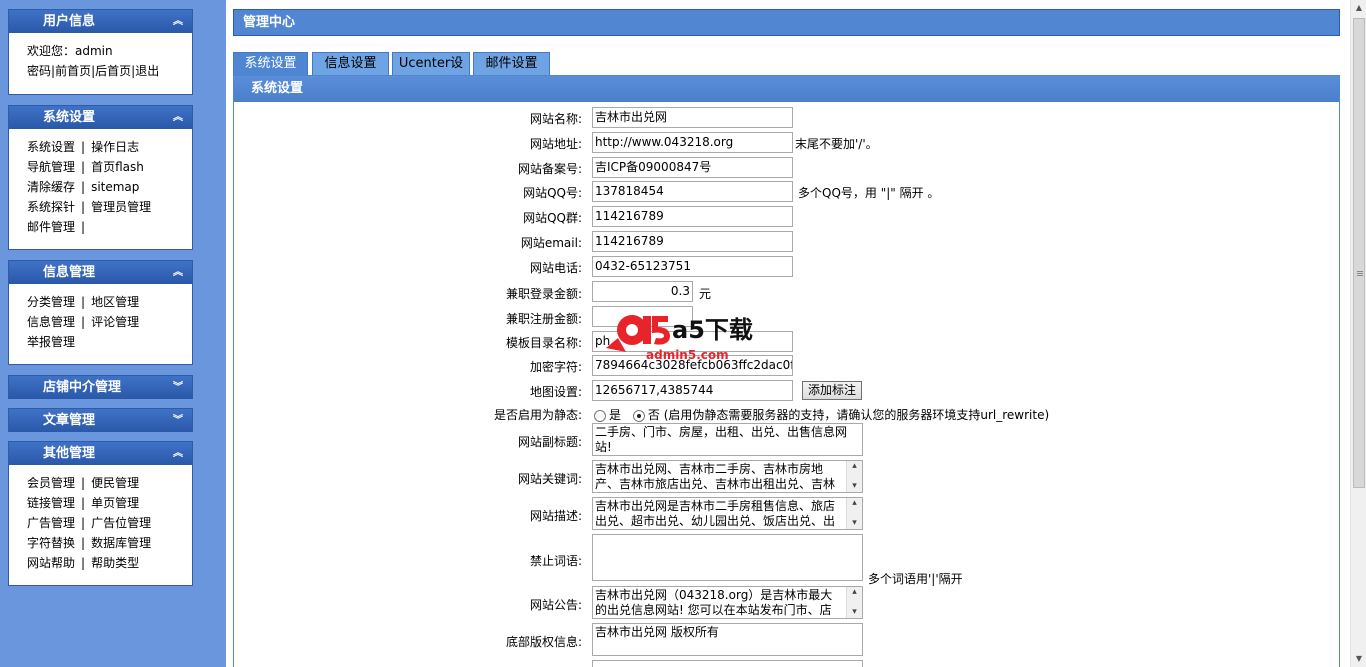 The height and width of the screenshot is (667, 1366). Describe the element at coordinates (51, 302) in the screenshot. I see `category-manage-link: 分类管理` at that location.